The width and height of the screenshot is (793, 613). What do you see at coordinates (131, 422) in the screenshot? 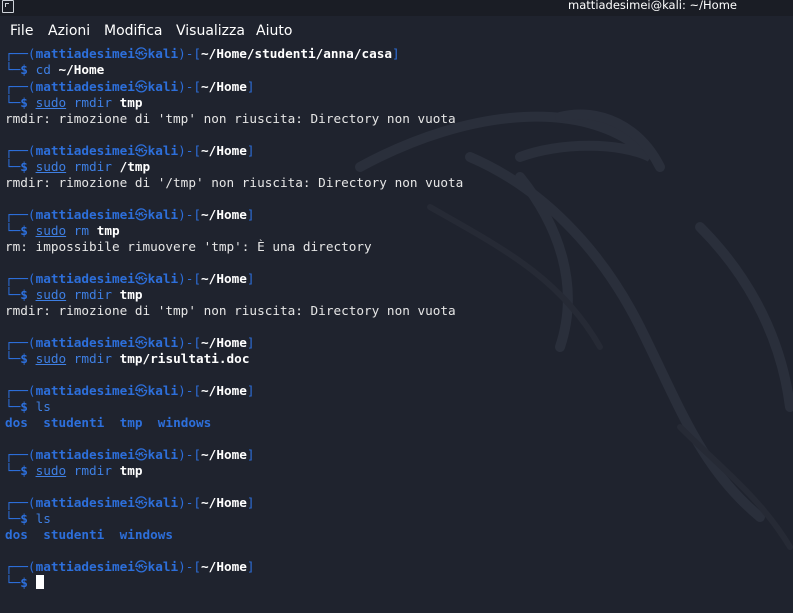
I see `directory-entry: tmp` at bounding box center [131, 422].